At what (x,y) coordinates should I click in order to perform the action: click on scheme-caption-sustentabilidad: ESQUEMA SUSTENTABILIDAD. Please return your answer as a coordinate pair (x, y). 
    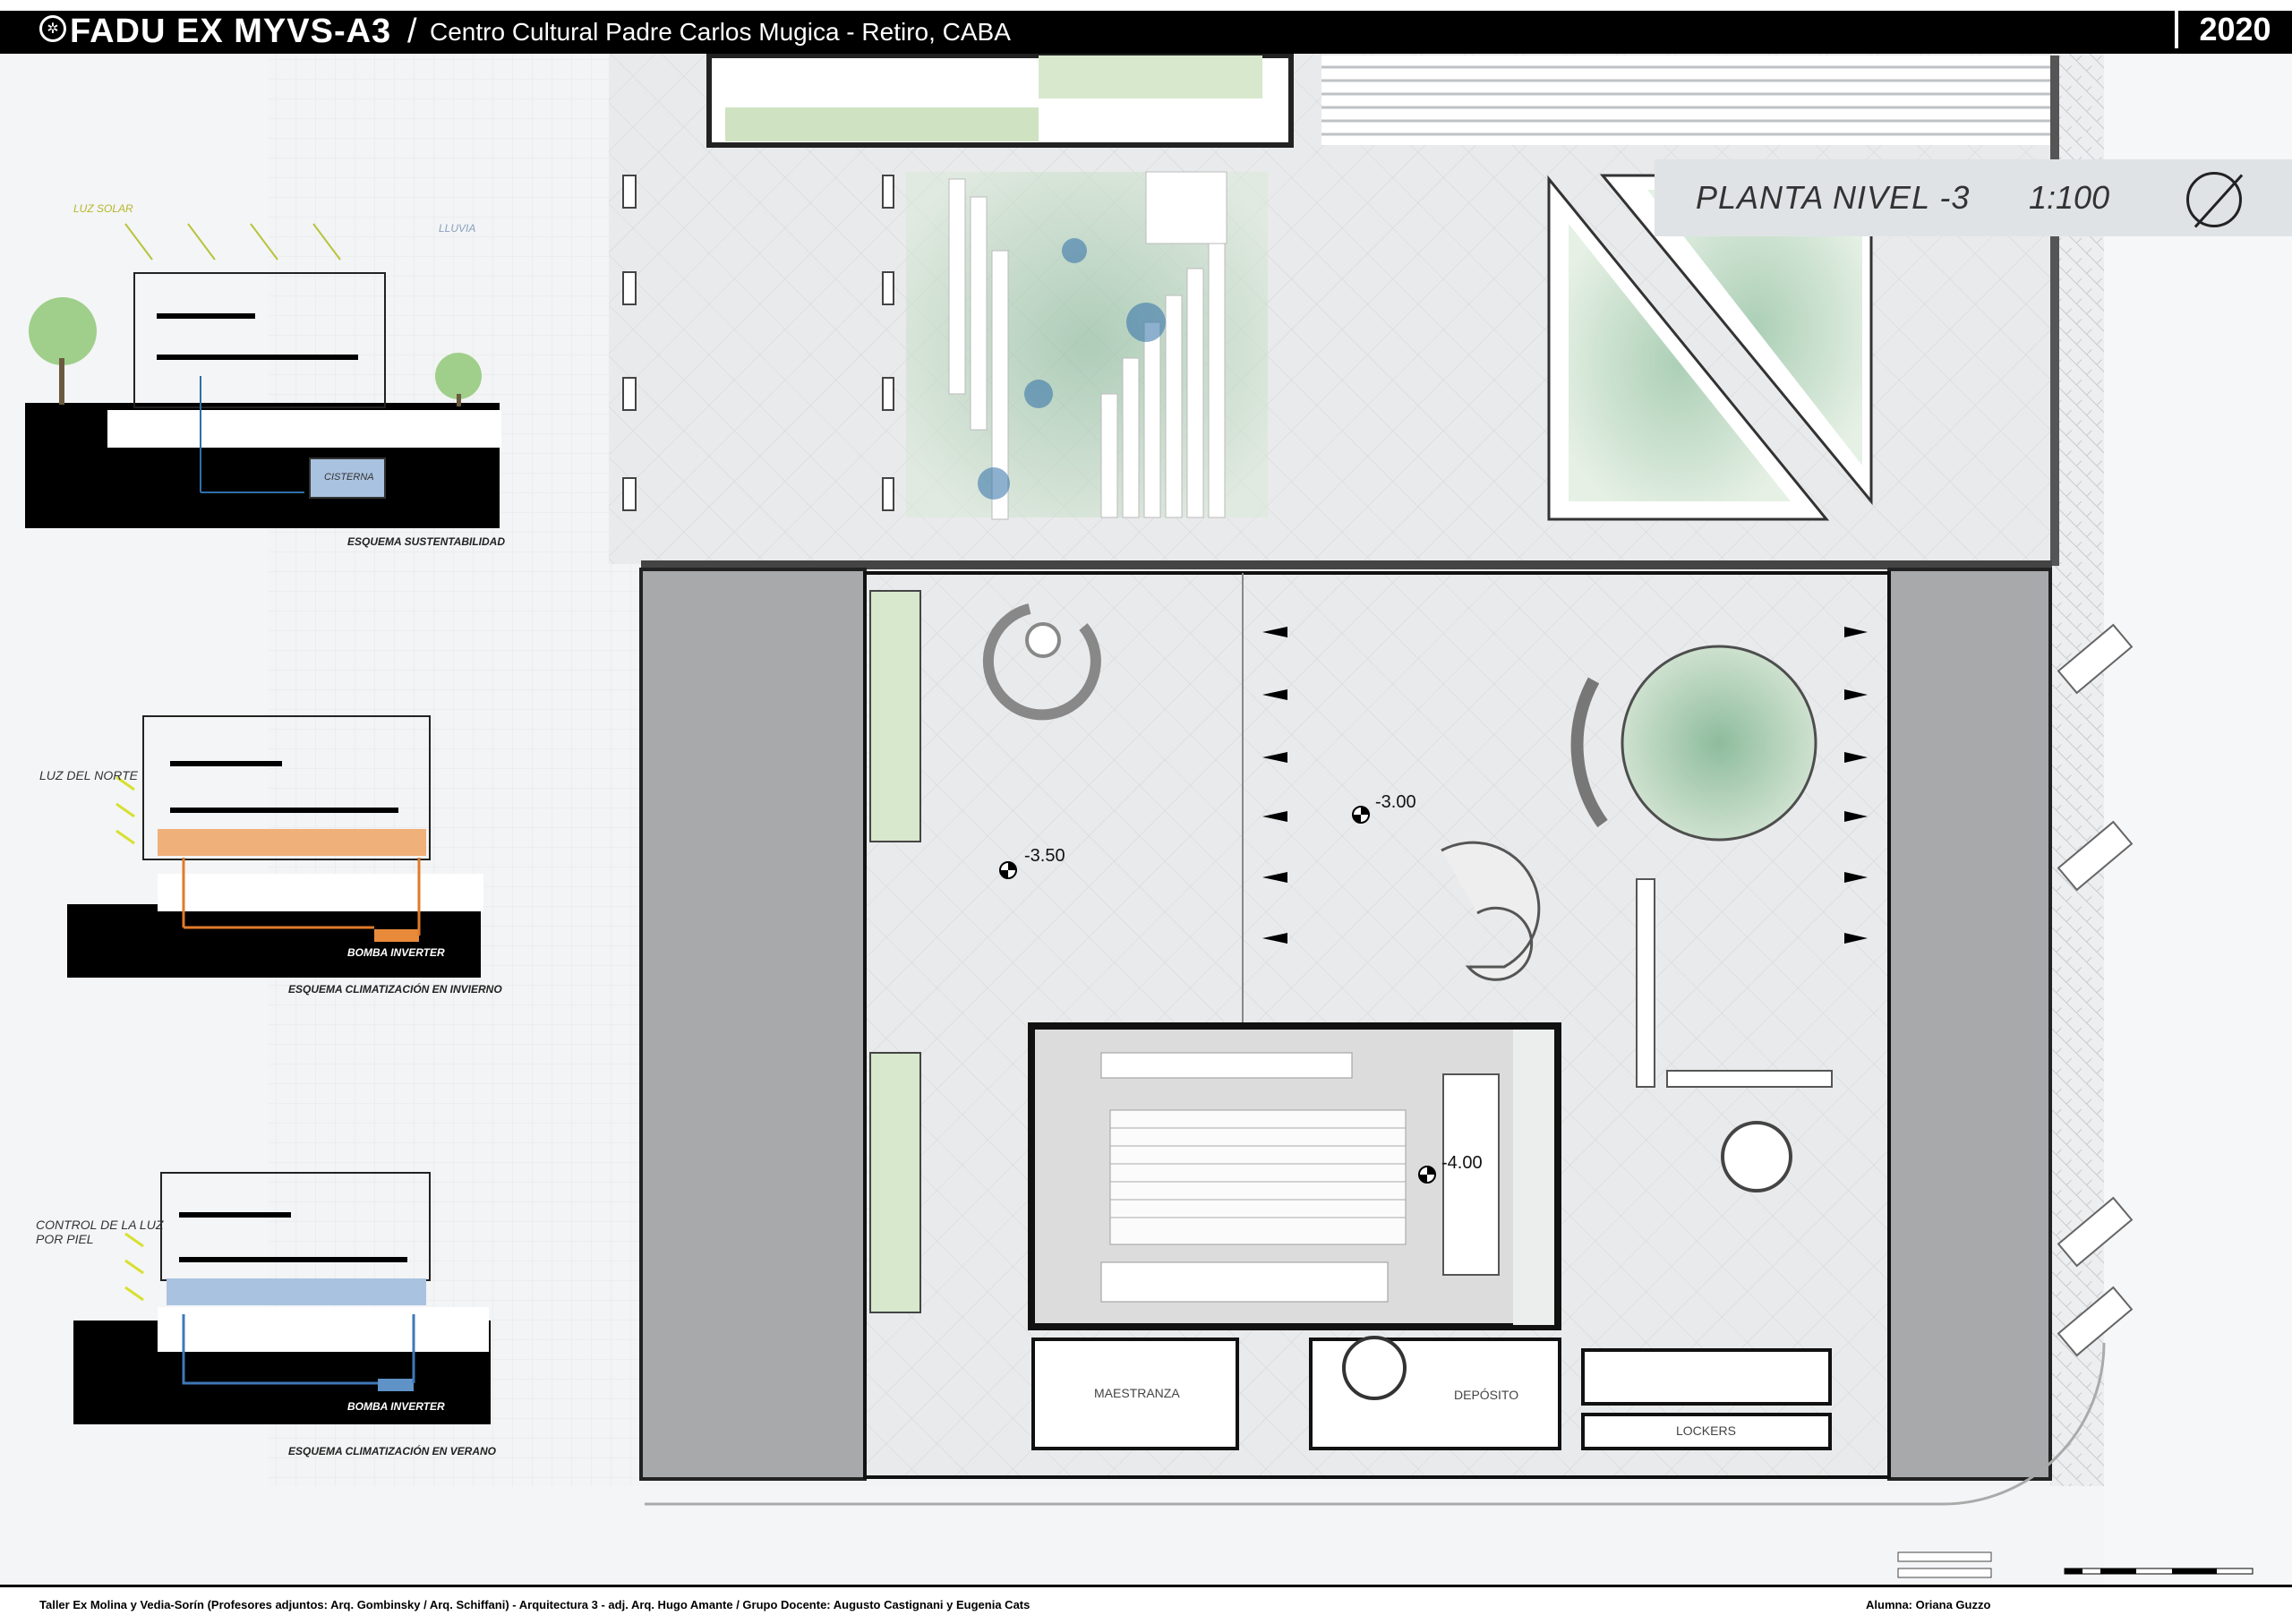
    Looking at the image, I should click on (426, 541).